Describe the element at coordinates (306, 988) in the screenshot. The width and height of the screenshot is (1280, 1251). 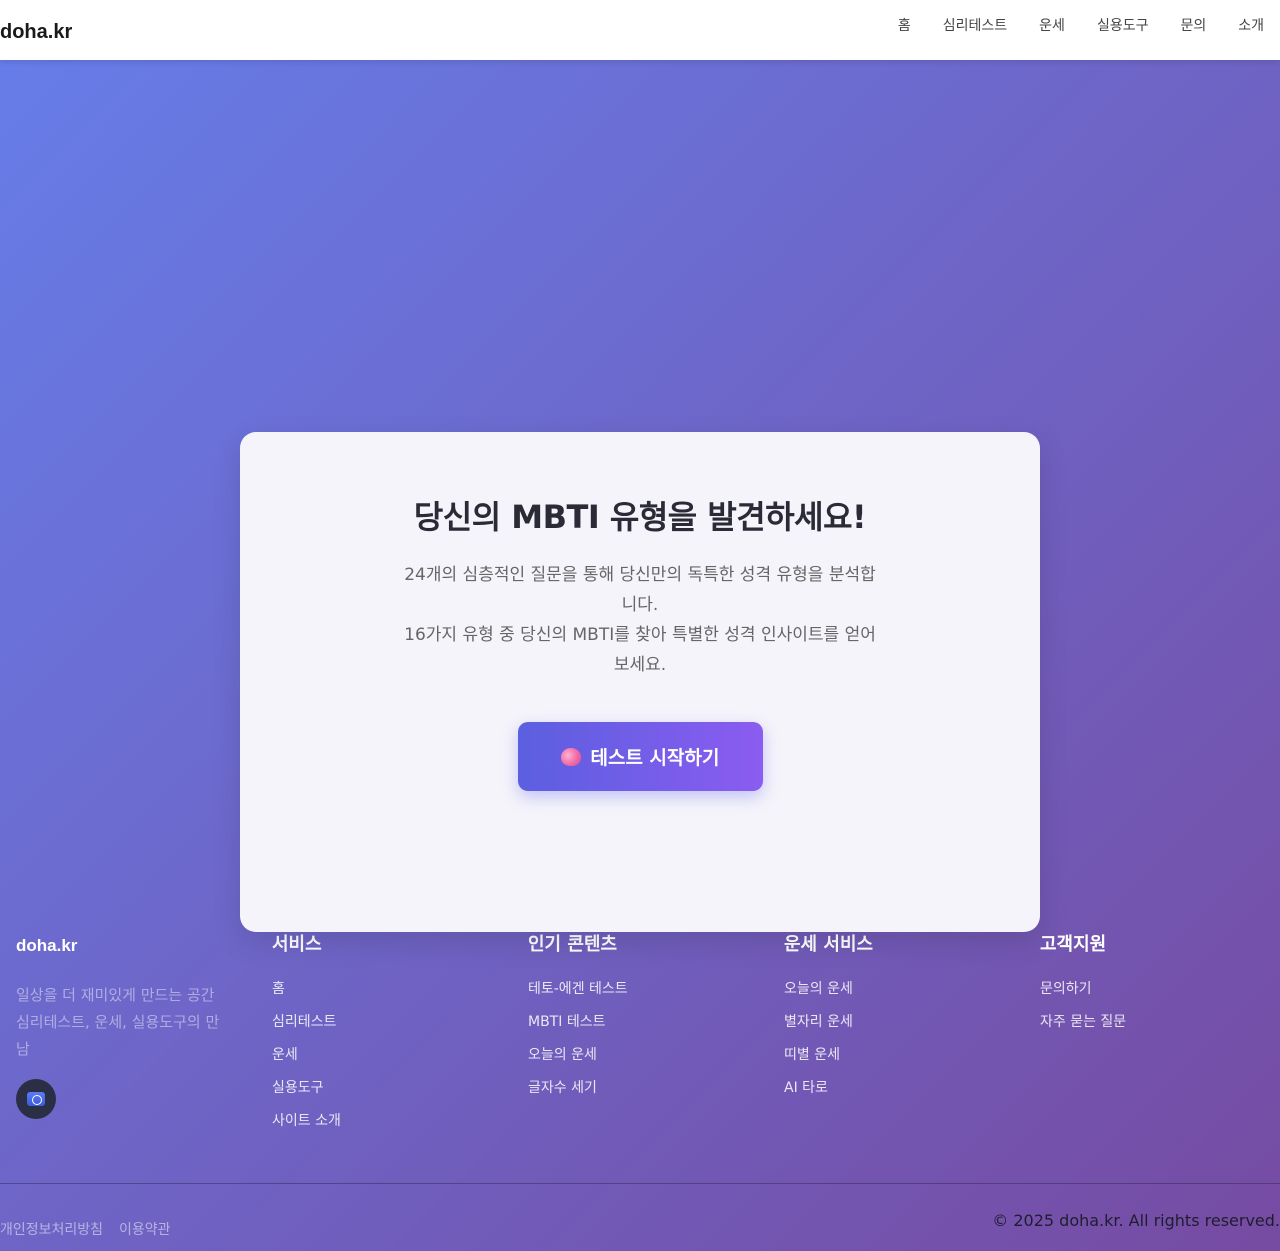
I see `footer-link-home: 홈` at that location.